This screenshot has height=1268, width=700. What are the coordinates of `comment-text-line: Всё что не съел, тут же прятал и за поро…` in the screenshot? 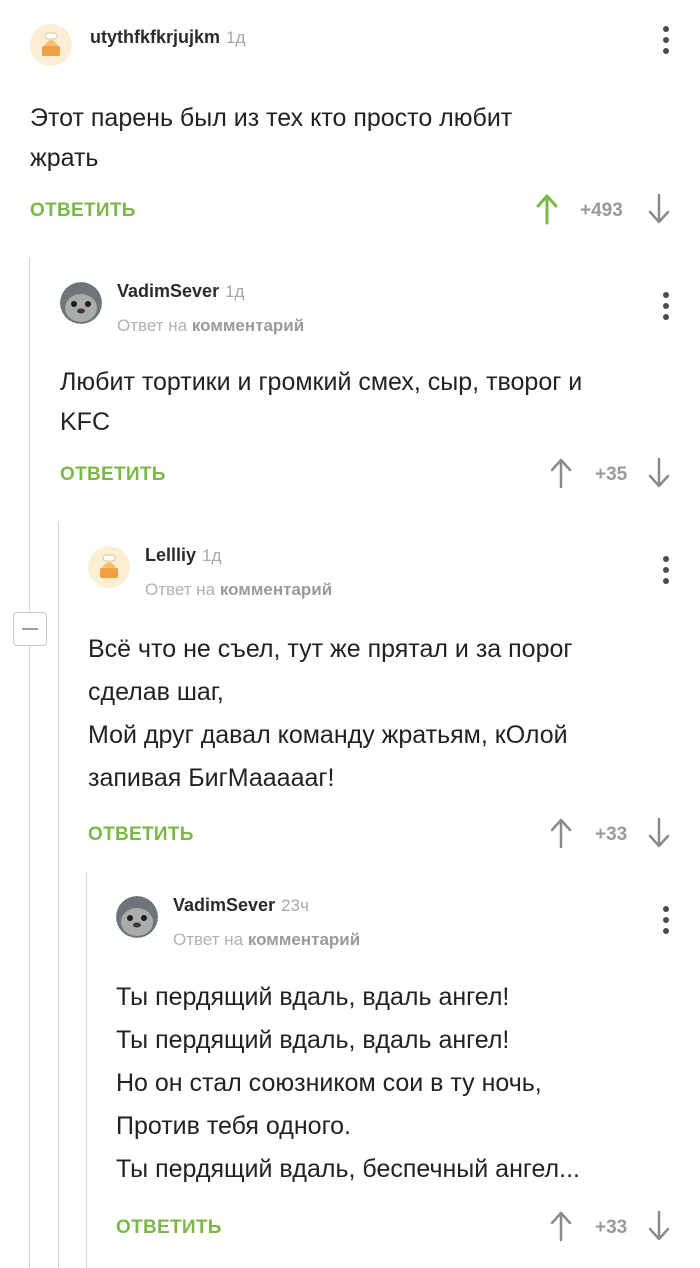 It's located at (330, 649).